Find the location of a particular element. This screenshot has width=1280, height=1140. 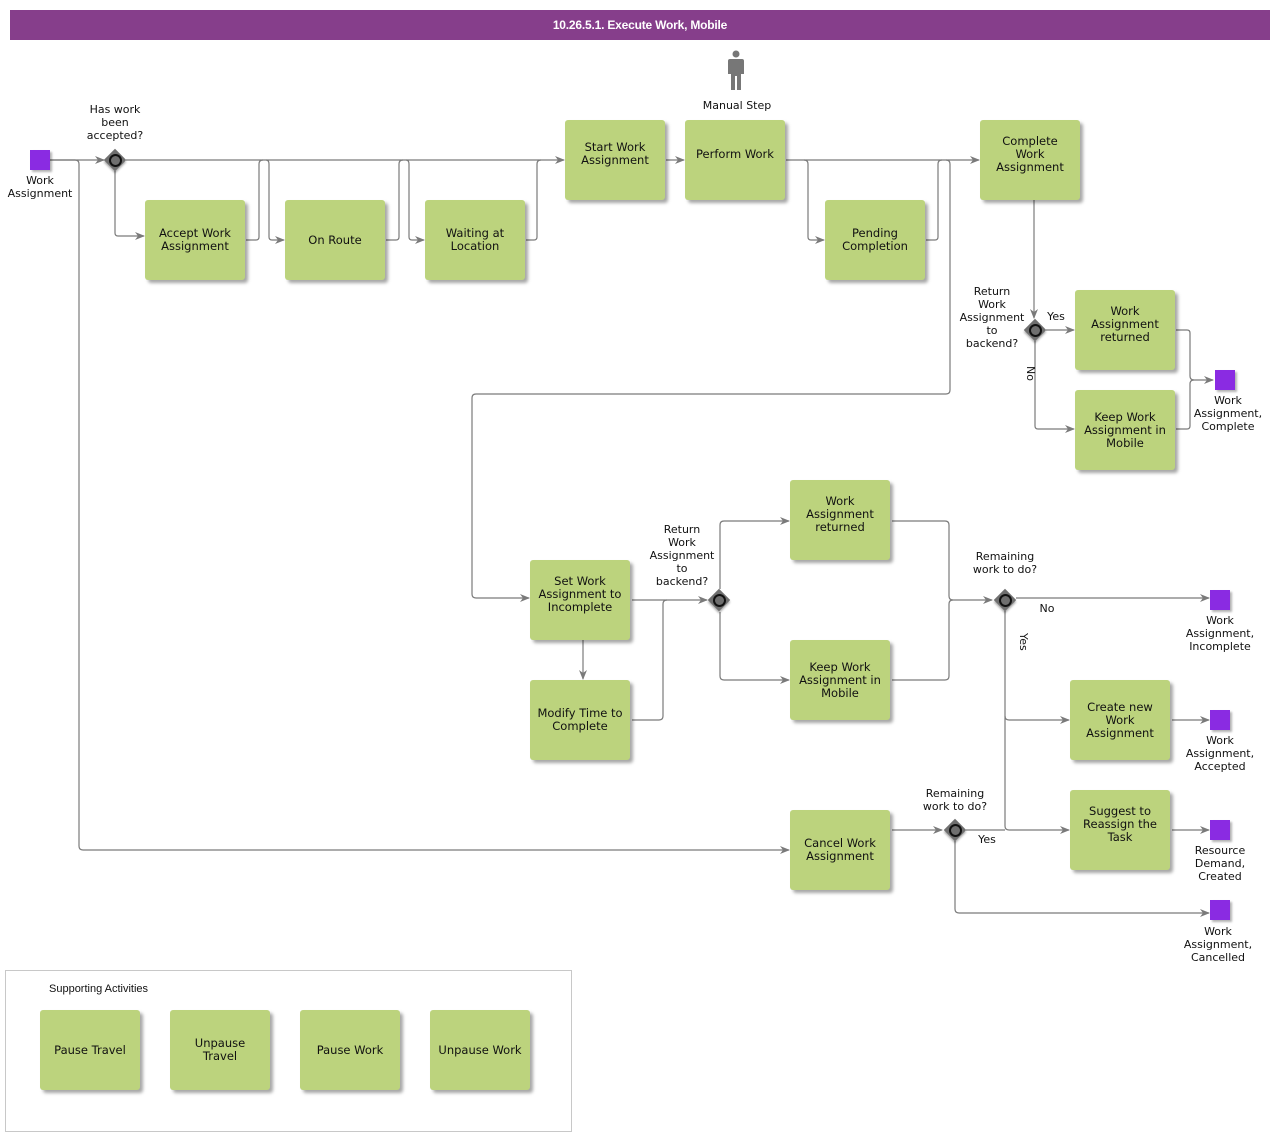

end-event-cancelled-label: Work Assignment, Cancelled is located at coordinates (1218, 944).